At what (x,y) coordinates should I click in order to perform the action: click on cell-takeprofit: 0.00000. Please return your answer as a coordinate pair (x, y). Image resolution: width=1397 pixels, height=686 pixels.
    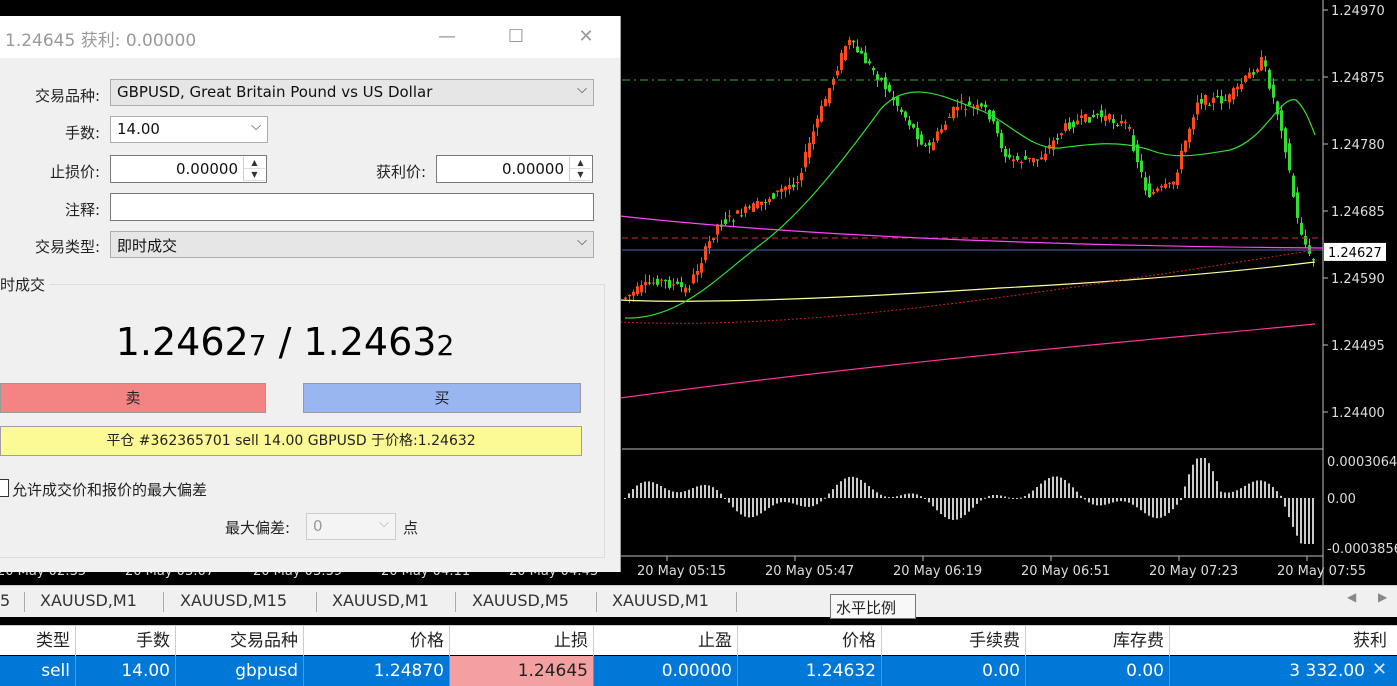
    Looking at the image, I should click on (666, 671).